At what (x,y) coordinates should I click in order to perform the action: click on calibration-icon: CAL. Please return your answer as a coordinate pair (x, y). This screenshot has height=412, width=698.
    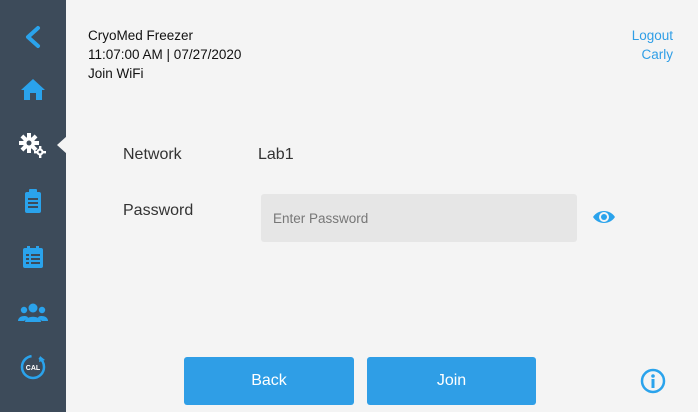
    Looking at the image, I should click on (33, 367).